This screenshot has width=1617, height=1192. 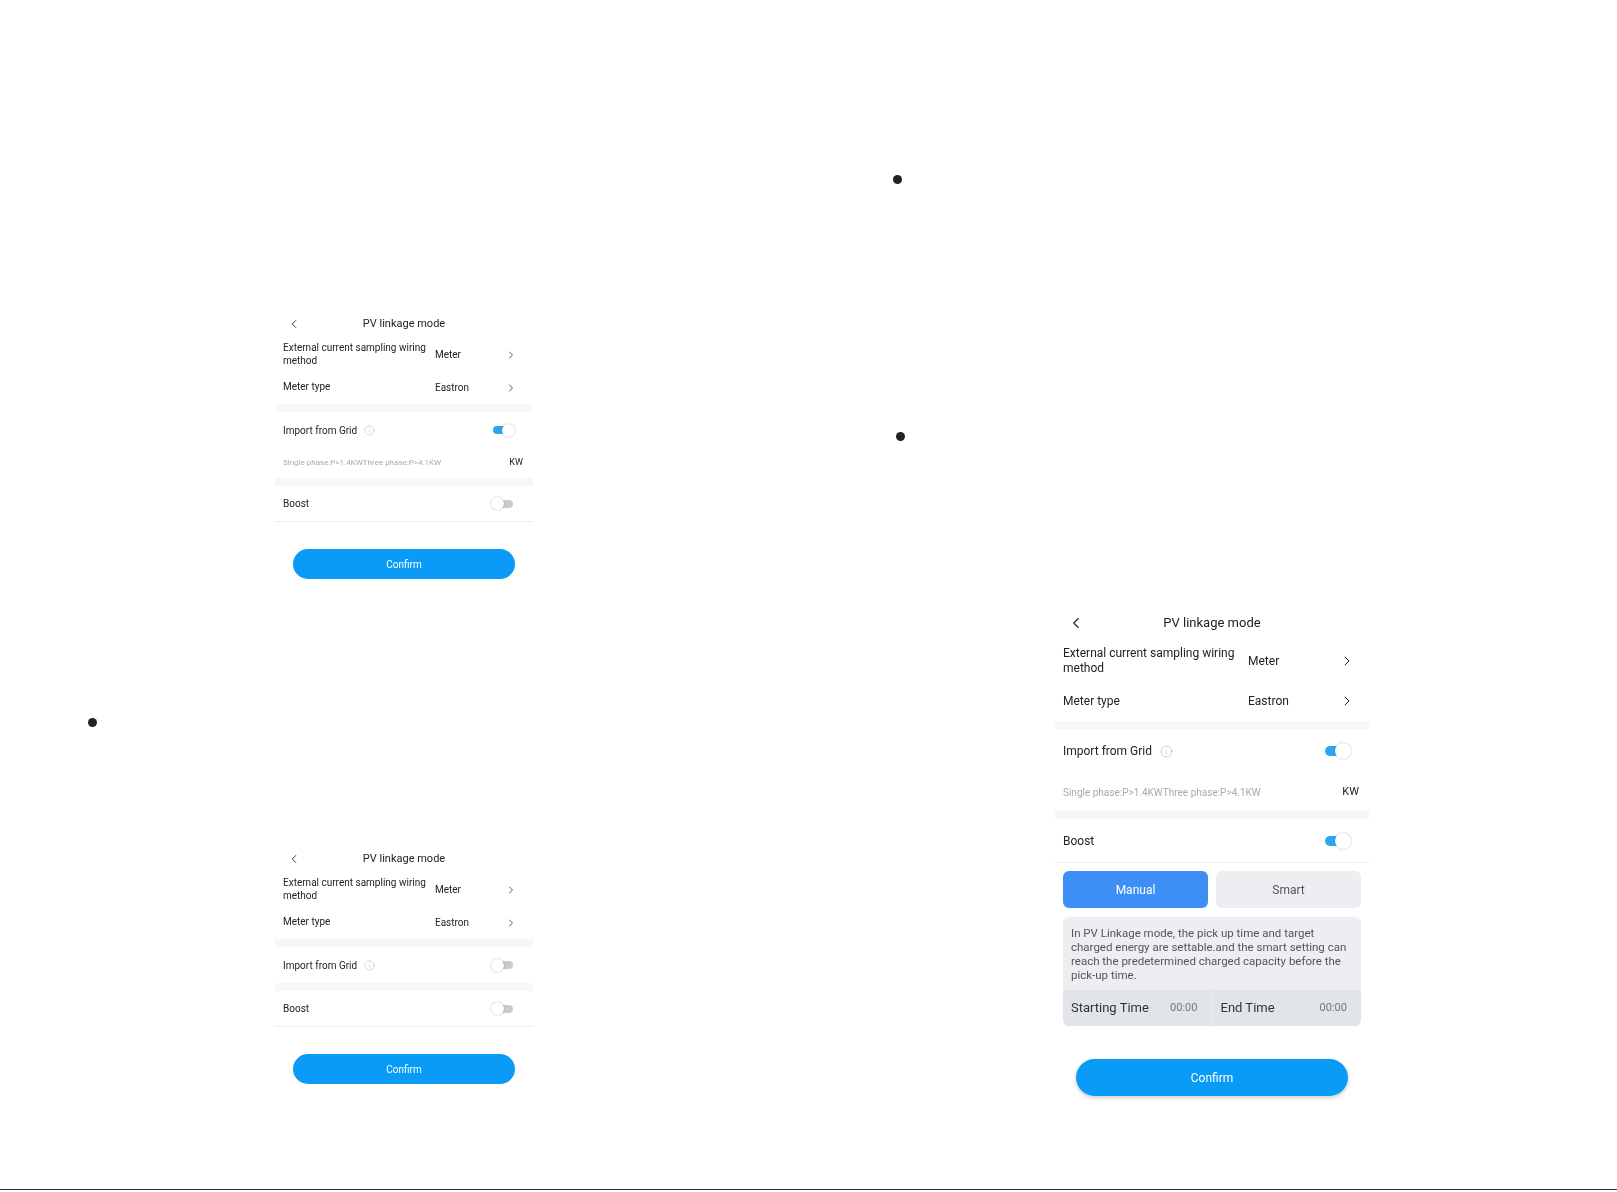 What do you see at coordinates (1110, 1008) in the screenshot?
I see `time-label: Starting Time` at bounding box center [1110, 1008].